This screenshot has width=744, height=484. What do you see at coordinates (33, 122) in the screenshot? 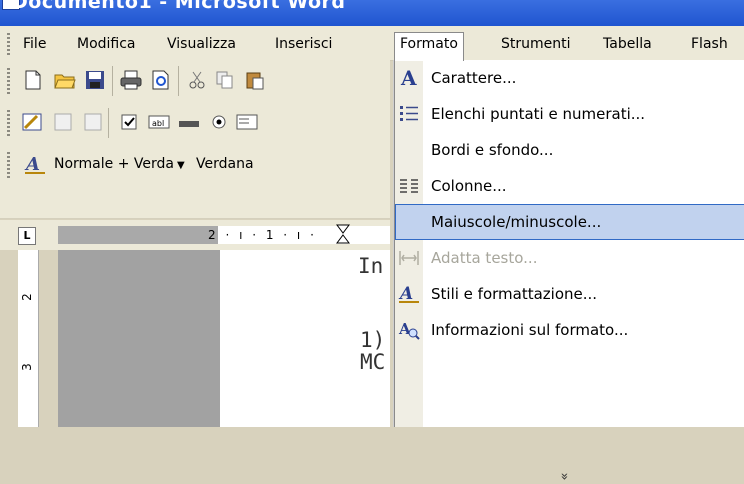
I see `draw-table-icon` at bounding box center [33, 122].